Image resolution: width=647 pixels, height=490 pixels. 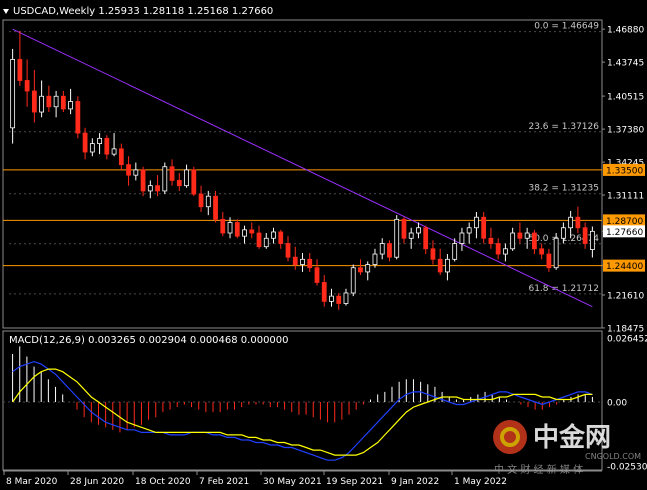 I want to click on cngold-logo-icon, so click(x=510, y=437).